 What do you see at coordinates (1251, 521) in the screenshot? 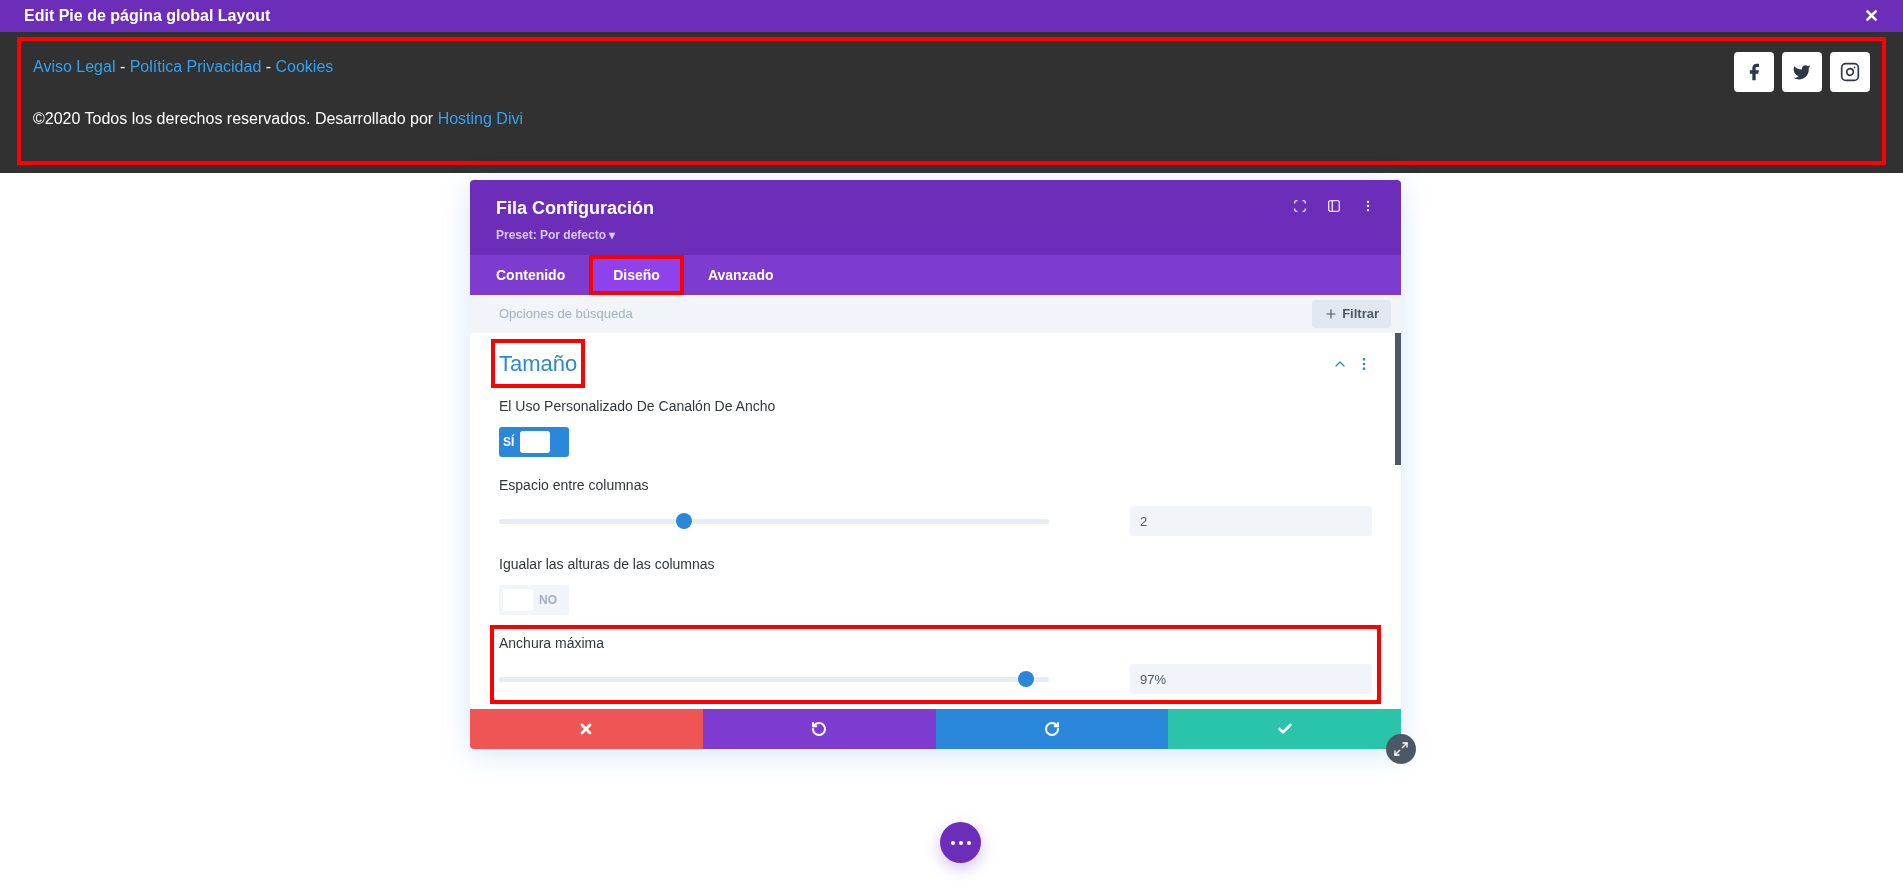
I see `value-field: 2` at bounding box center [1251, 521].